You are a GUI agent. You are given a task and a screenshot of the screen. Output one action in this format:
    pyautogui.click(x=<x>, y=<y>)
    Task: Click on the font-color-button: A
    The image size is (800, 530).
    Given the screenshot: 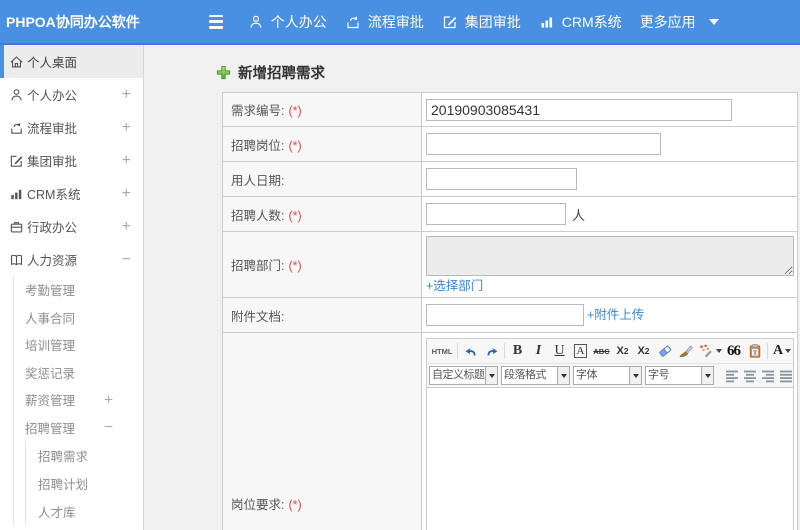 What is the action you would take?
    pyautogui.click(x=781, y=351)
    